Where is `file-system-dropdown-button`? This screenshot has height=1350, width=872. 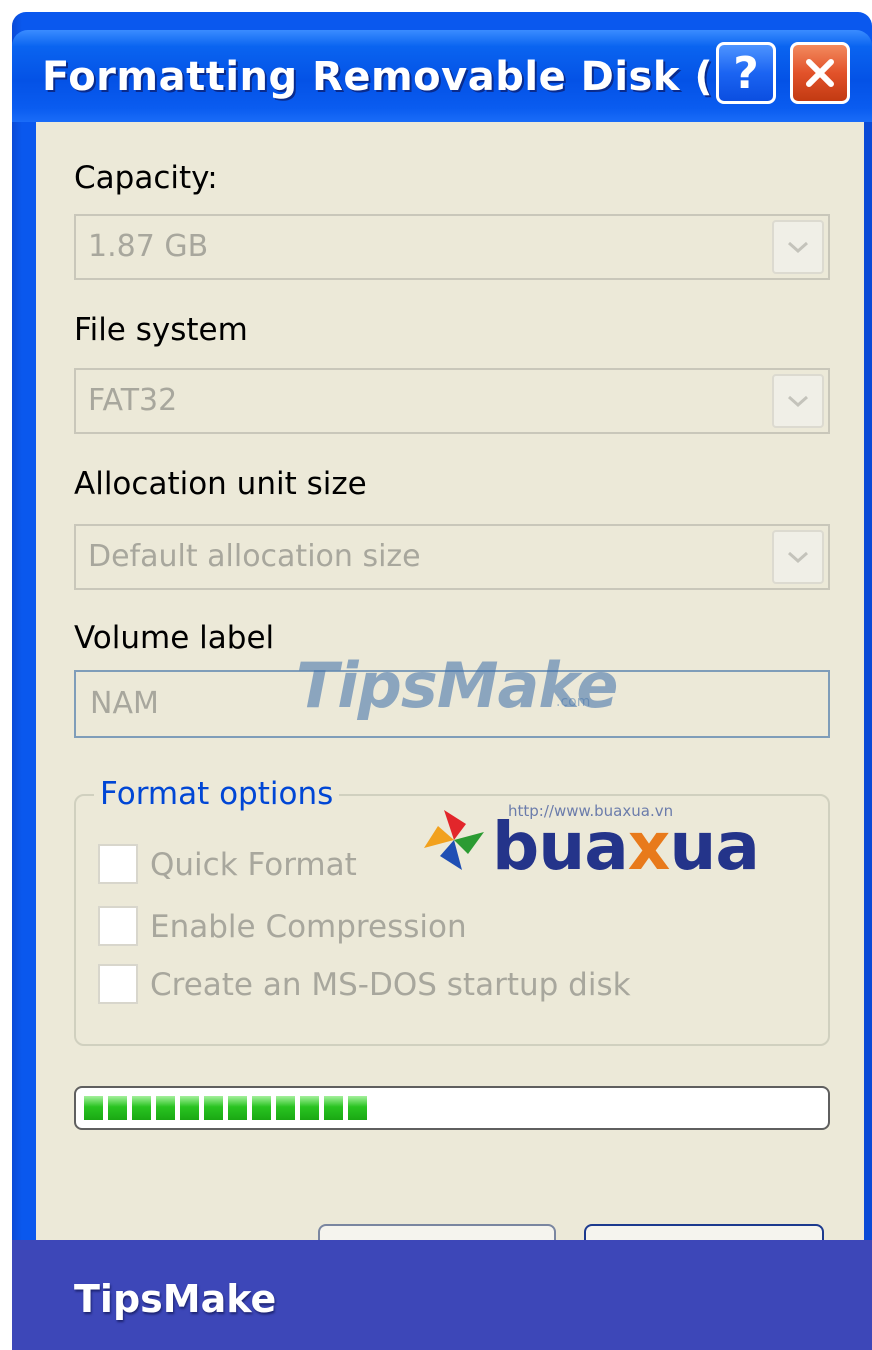 file-system-dropdown-button is located at coordinates (798, 401).